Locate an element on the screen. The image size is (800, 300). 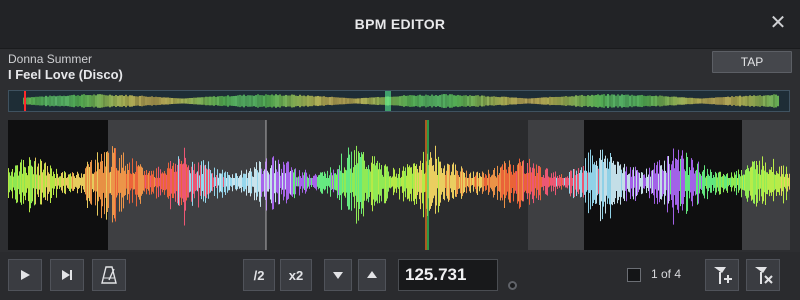
bpm-adjust-knob is located at coordinates (512, 285).